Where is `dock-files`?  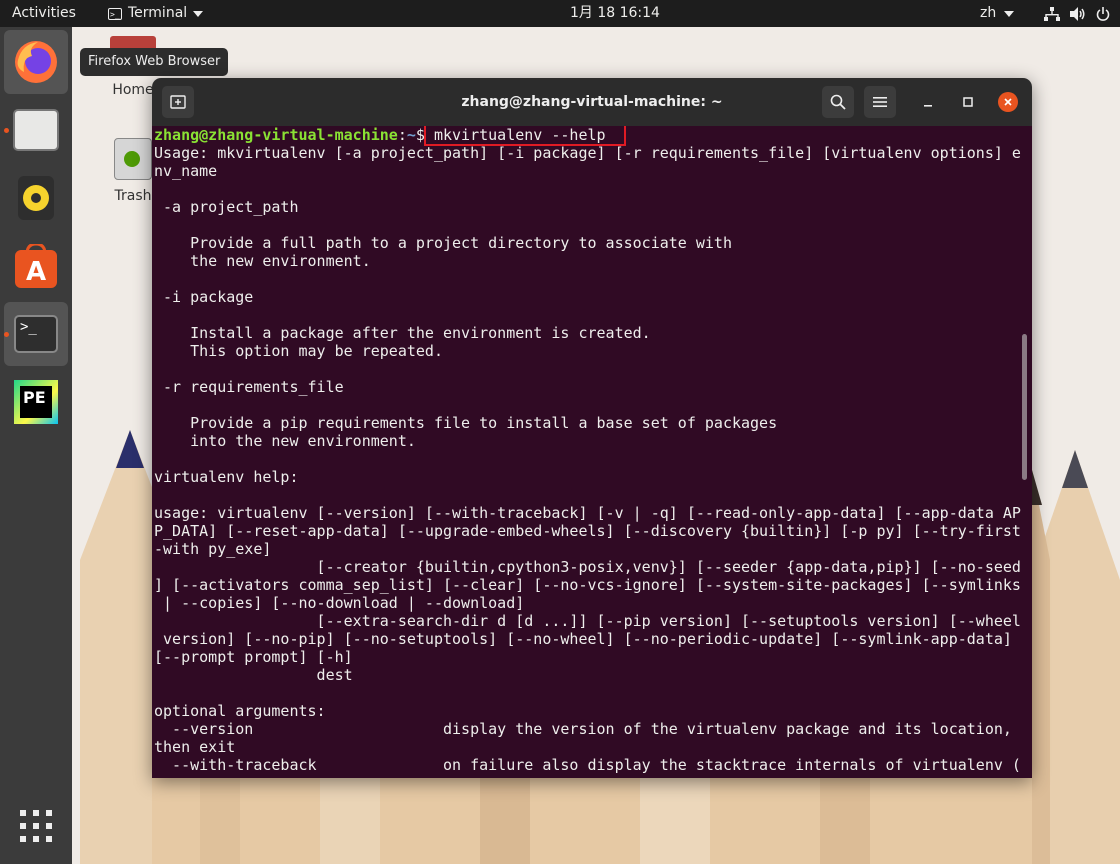
dock-files is located at coordinates (36, 130).